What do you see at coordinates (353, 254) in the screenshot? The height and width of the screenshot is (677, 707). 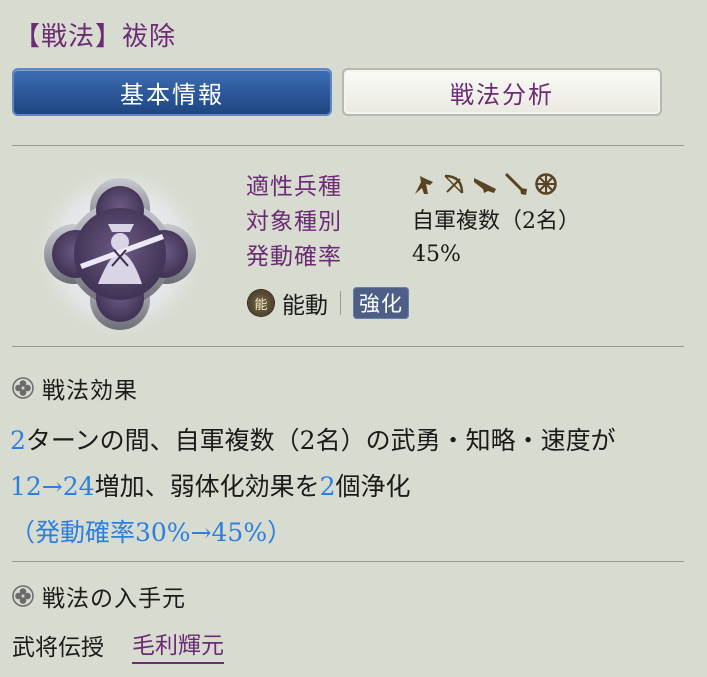 I see `info-row-rate: 発動確率 45%` at bounding box center [353, 254].